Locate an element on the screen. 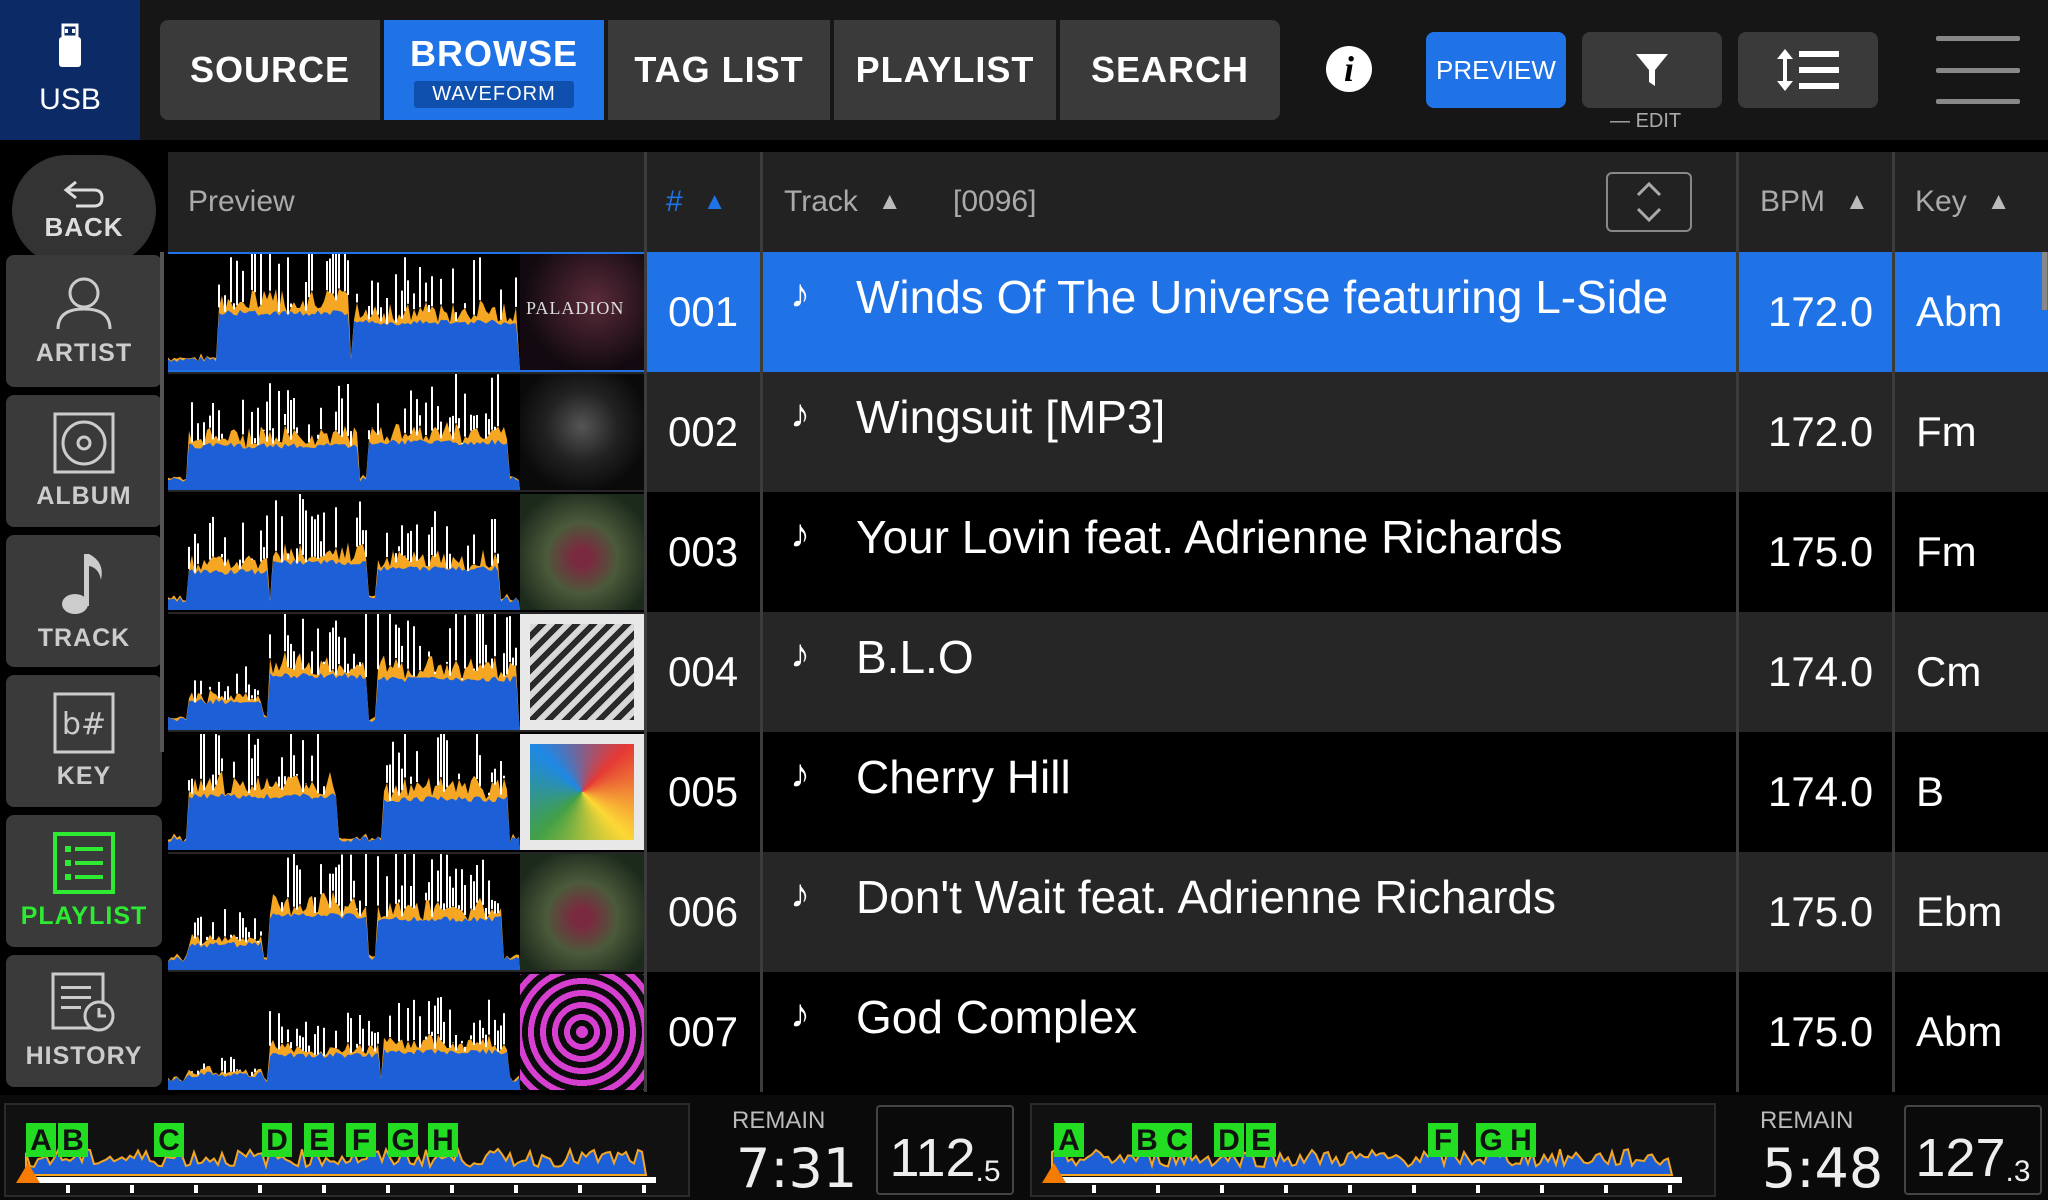 This screenshot has width=2048, height=1200. deck-1-overview-waveform: AB C DEFGH is located at coordinates (347, 1150).